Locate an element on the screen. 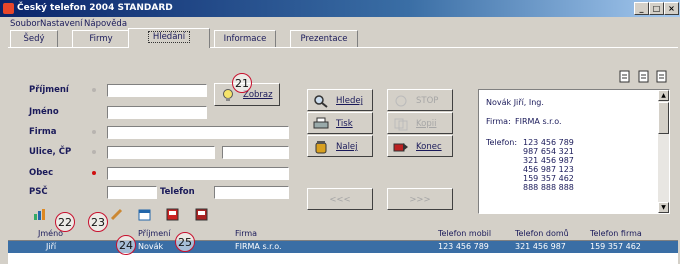  maximize-button: □ is located at coordinates (656, 8).